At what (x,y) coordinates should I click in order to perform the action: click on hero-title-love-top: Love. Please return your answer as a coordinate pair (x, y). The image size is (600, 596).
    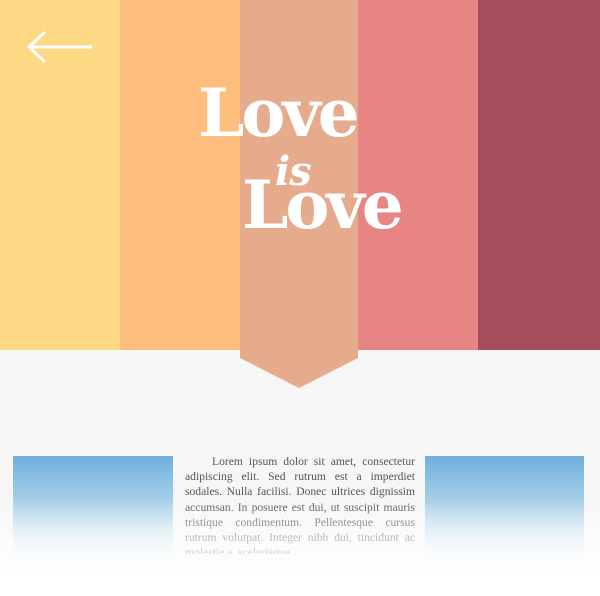
    Looking at the image, I should click on (279, 113).